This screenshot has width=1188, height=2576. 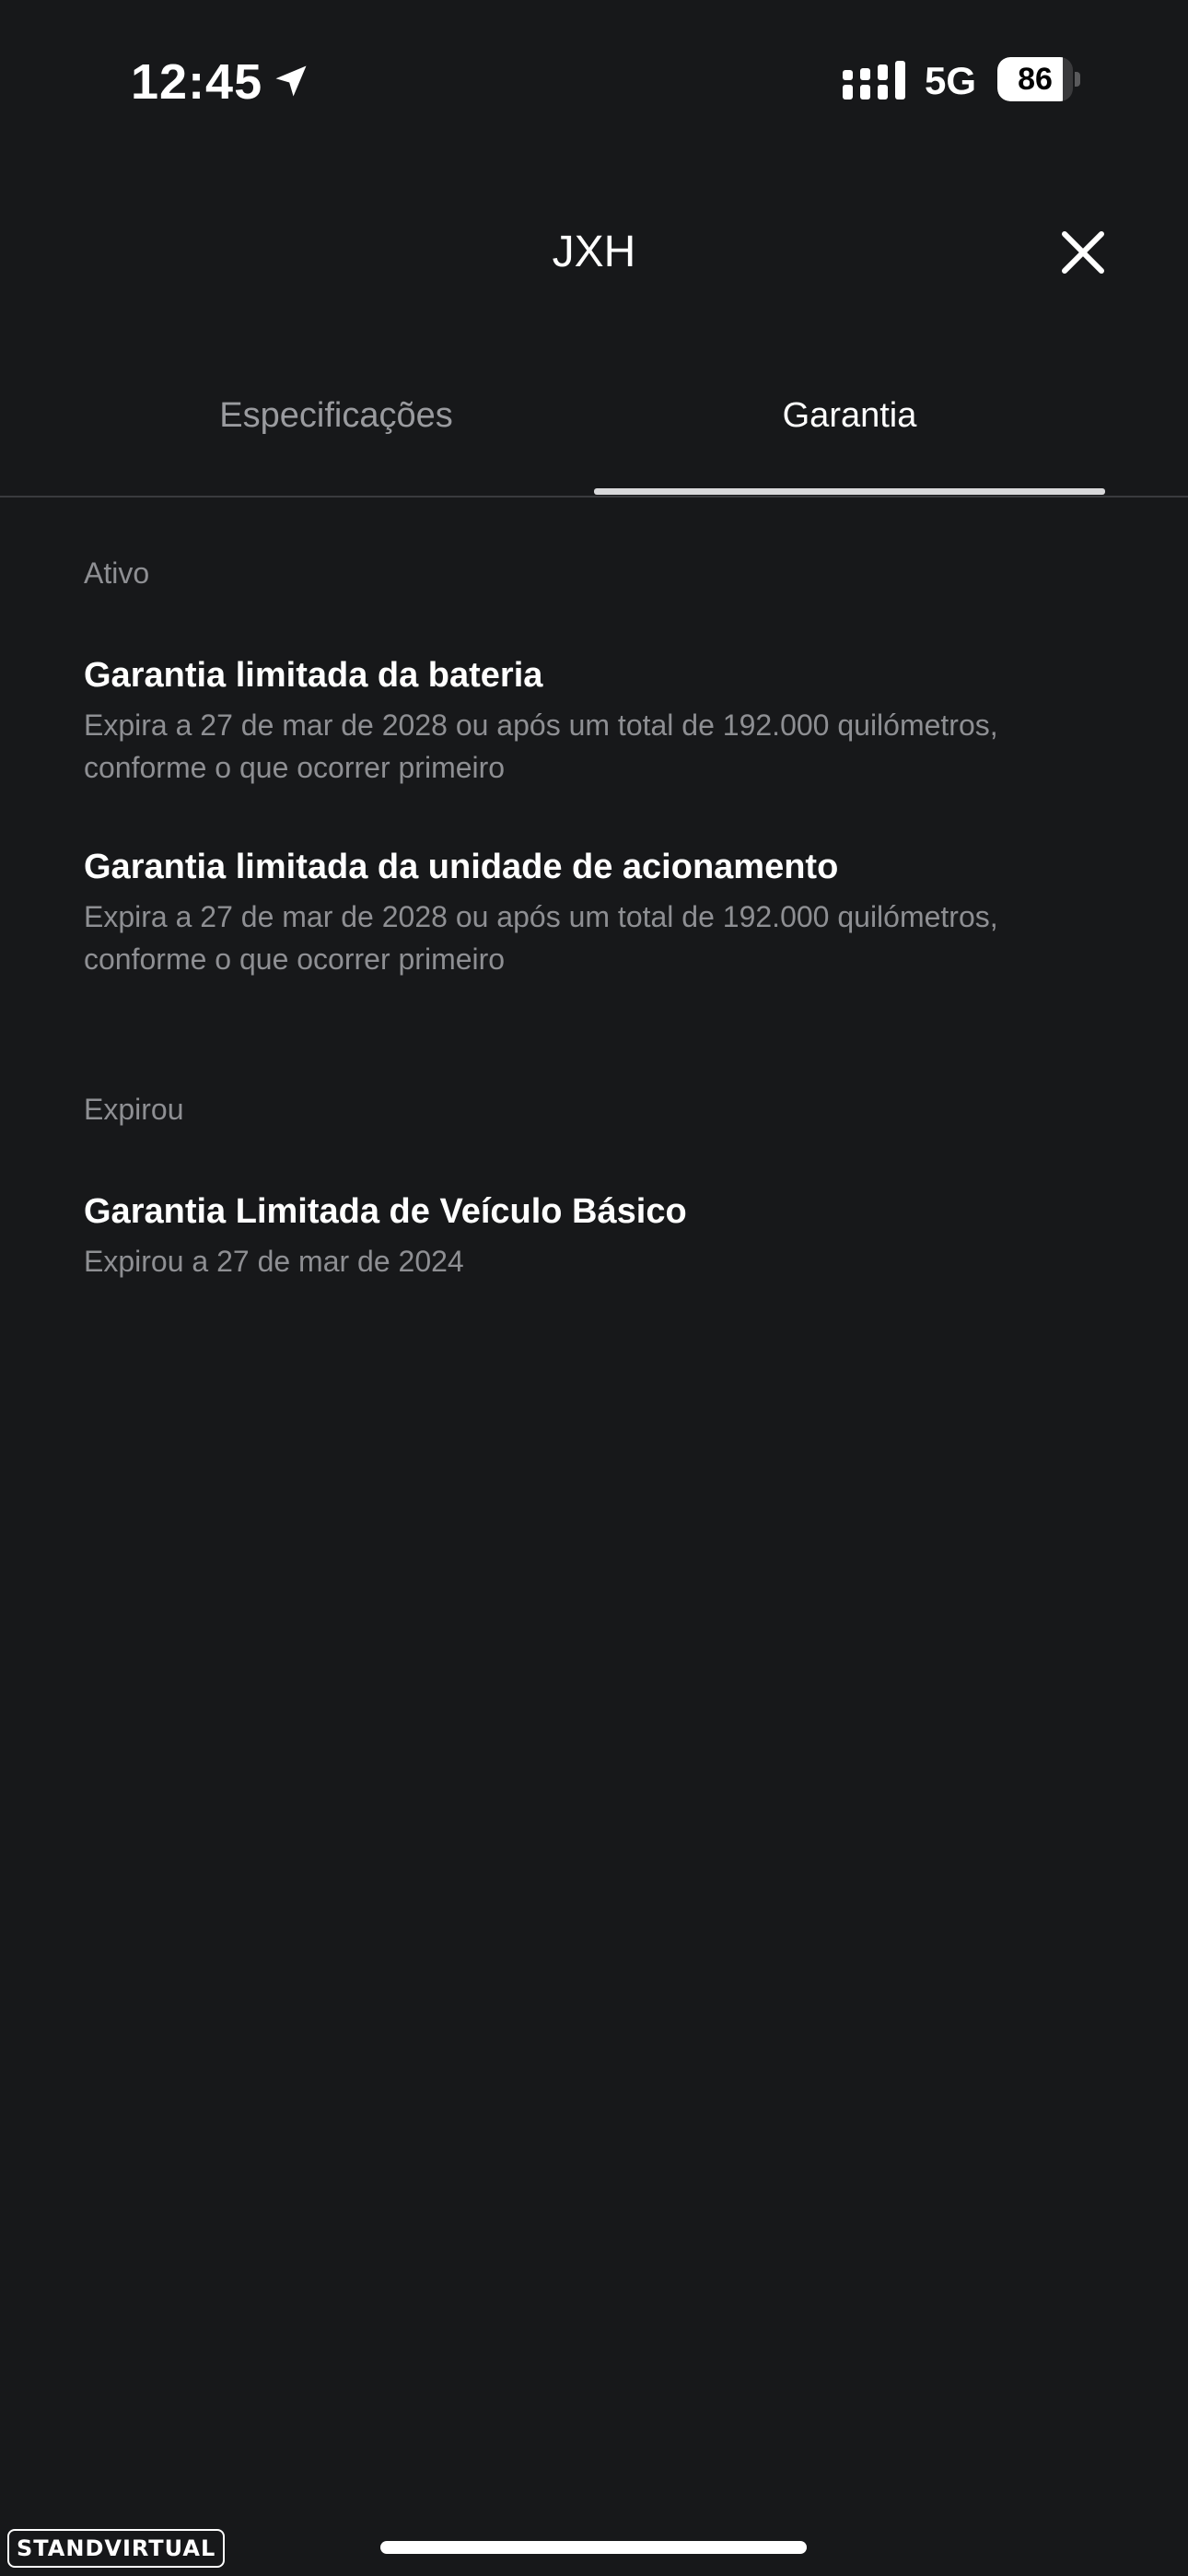 I want to click on close-icon, so click(x=1083, y=252).